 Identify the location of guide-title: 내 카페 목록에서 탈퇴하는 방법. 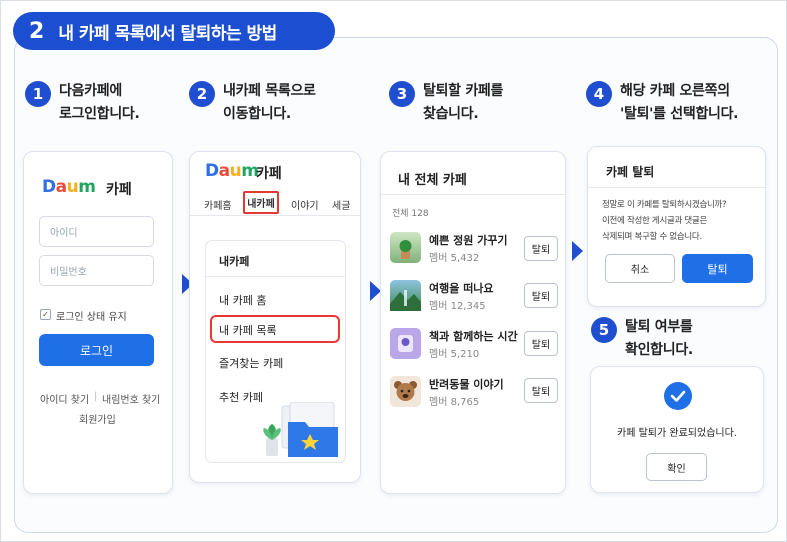
(167, 33).